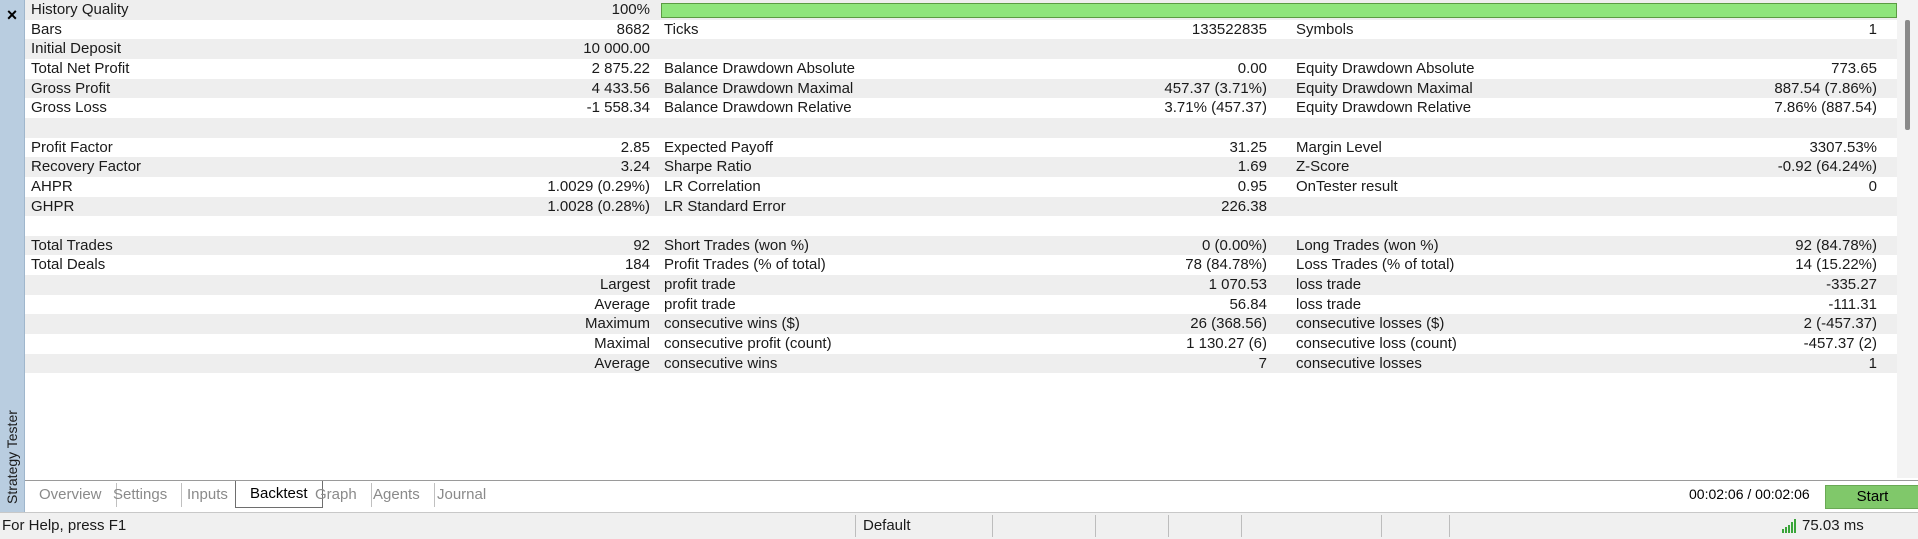  What do you see at coordinates (681, 29) in the screenshot?
I see `metric-label: Ticks` at bounding box center [681, 29].